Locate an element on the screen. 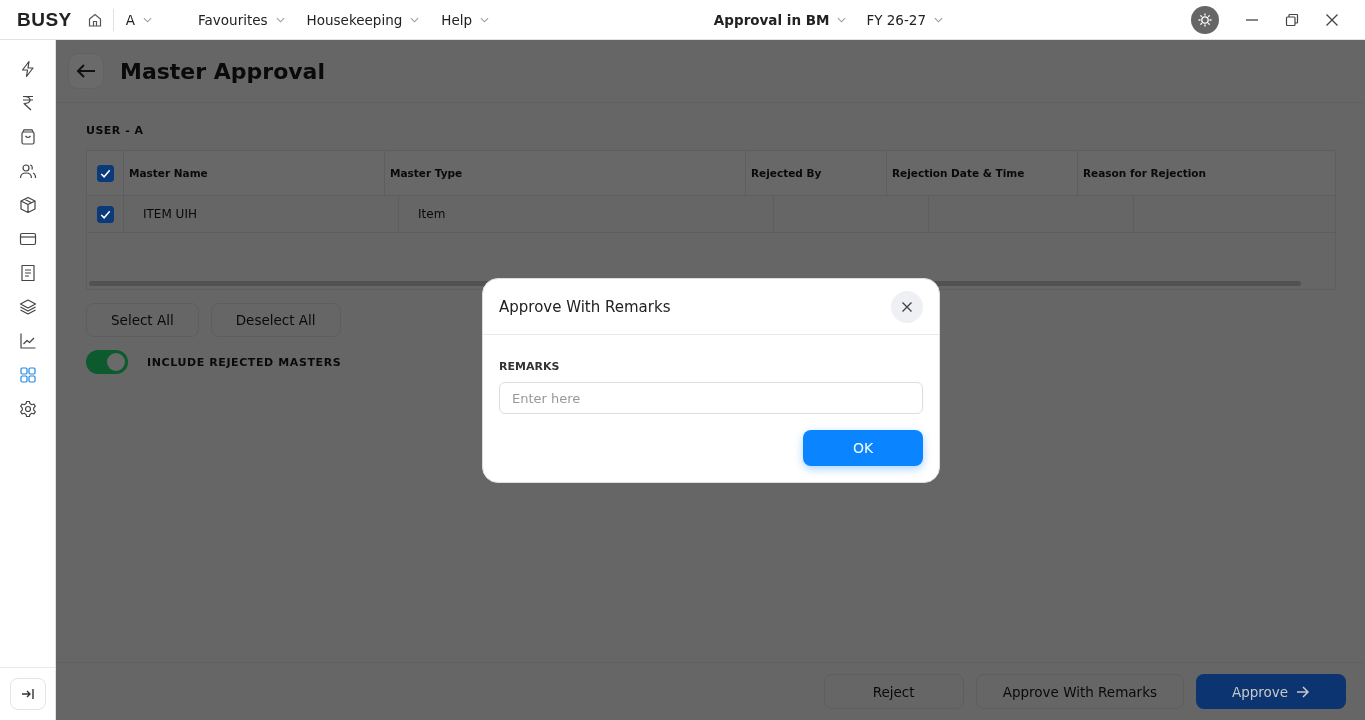 The height and width of the screenshot is (720, 1365). back-arrow-icon is located at coordinates (86, 71).